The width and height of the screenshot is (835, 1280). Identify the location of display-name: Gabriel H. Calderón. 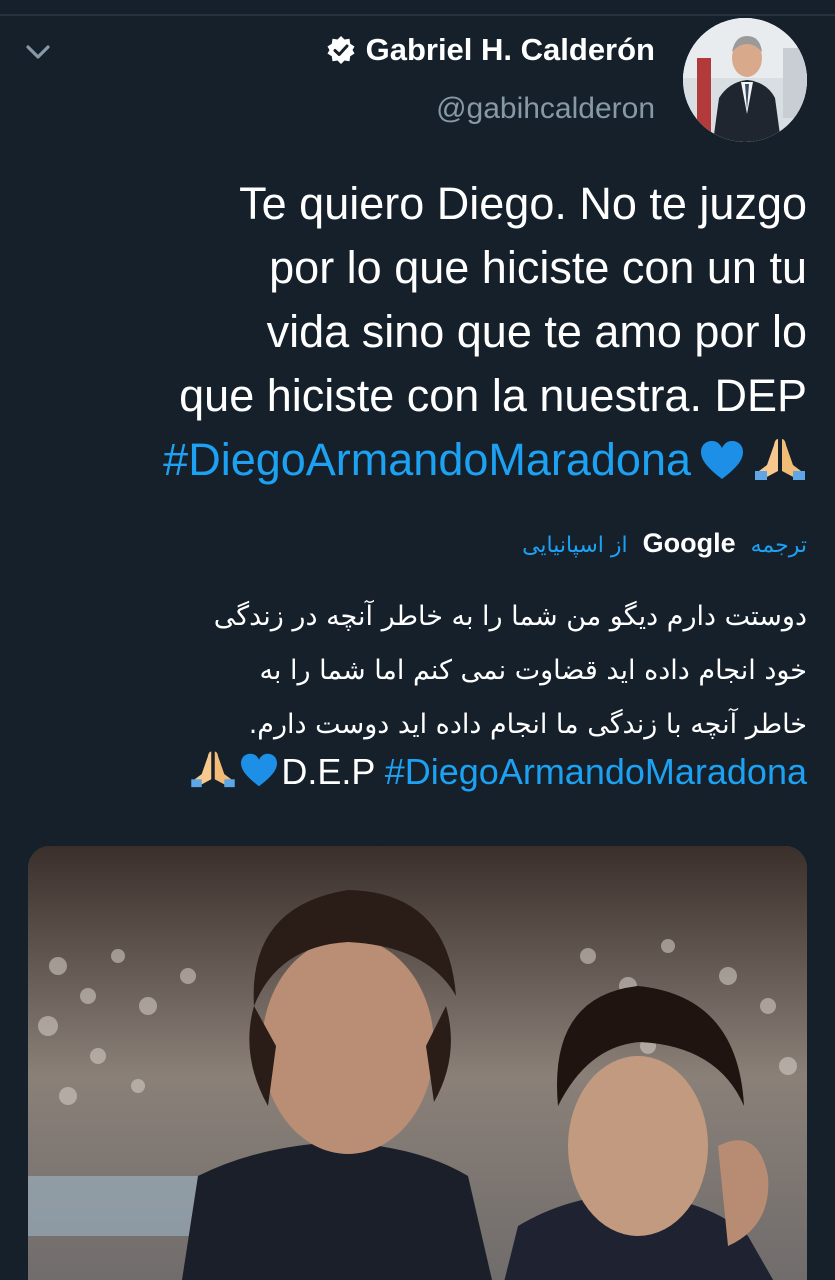
(510, 49).